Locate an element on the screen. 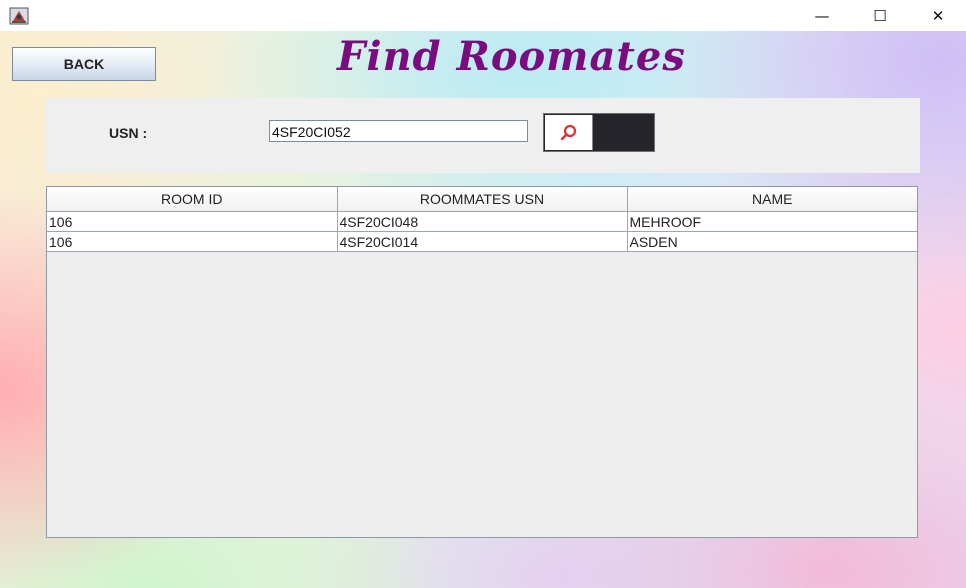  column-header-room-id: ROOM ID is located at coordinates (192, 199).